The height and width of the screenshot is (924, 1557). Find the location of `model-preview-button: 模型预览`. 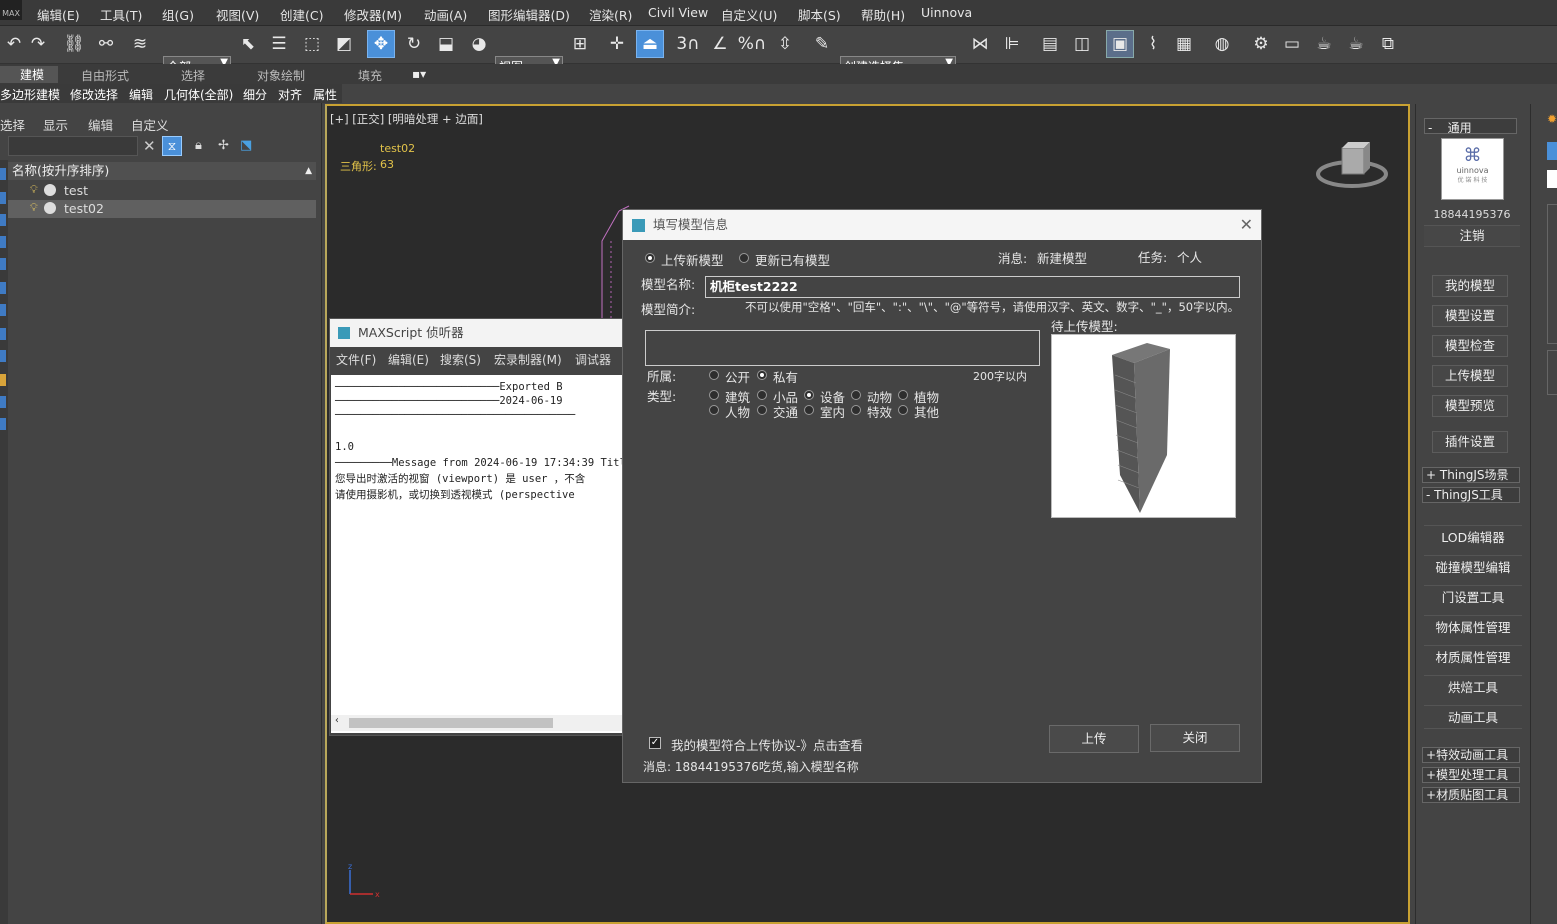

model-preview-button: 模型预览 is located at coordinates (1470, 406).